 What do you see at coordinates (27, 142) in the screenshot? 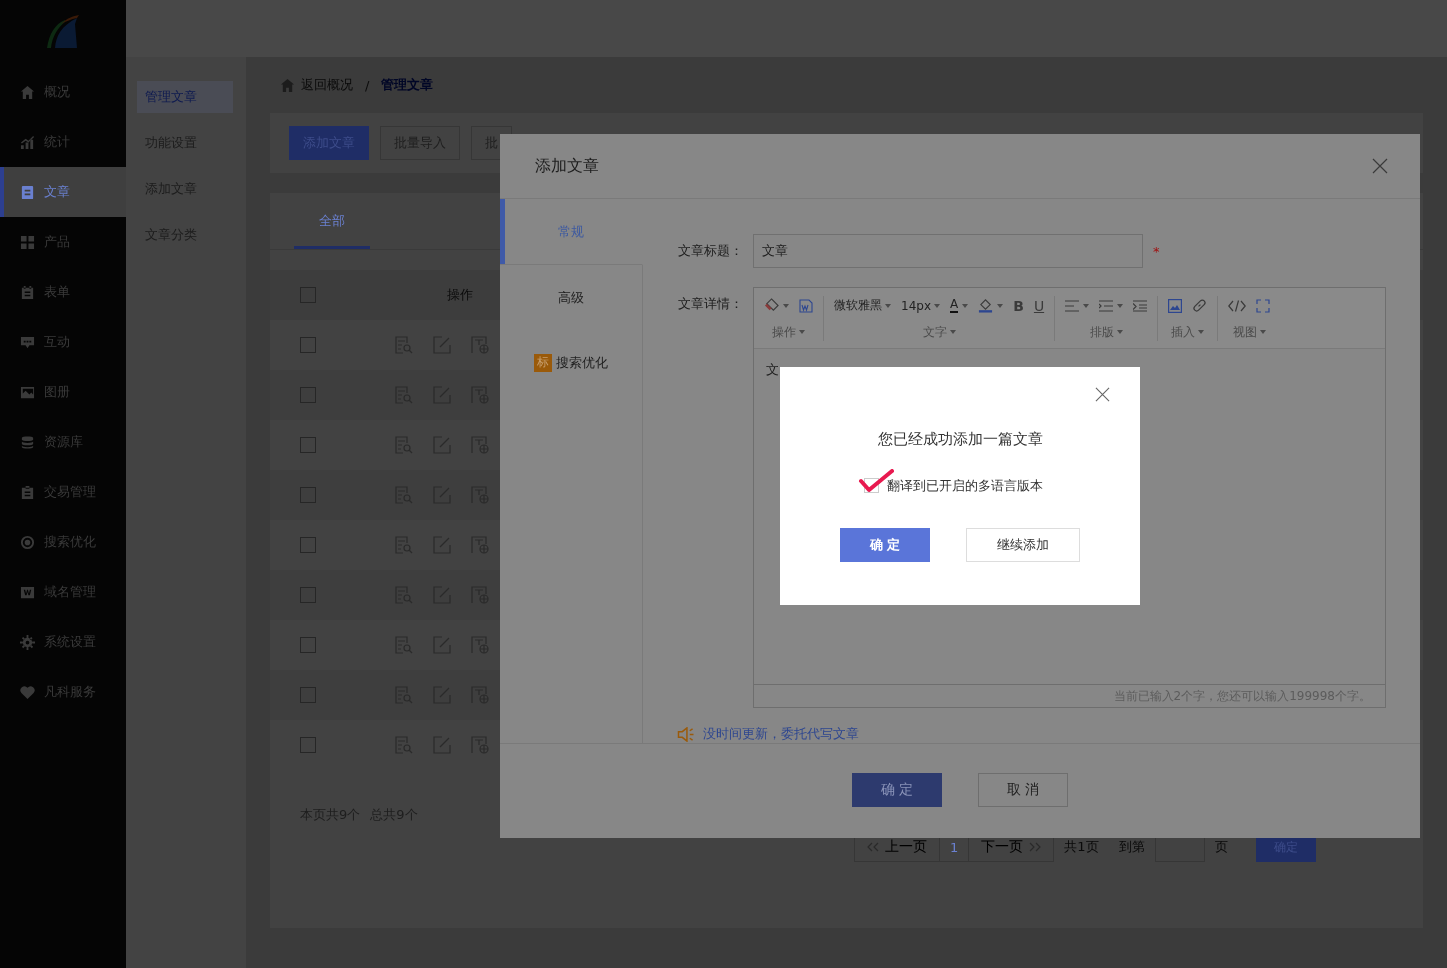
I see `chart-icon` at bounding box center [27, 142].